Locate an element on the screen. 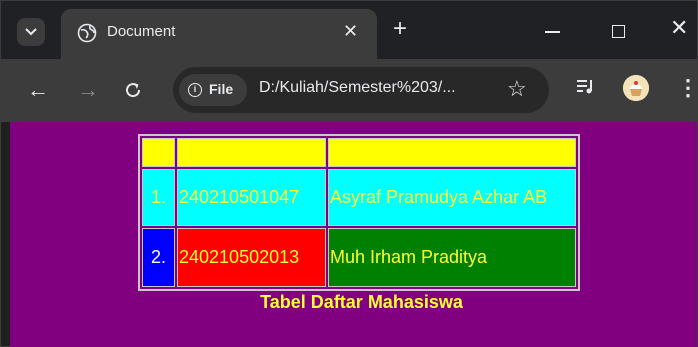 The height and width of the screenshot is (347, 698). plus-icon: + is located at coordinates (400, 29).